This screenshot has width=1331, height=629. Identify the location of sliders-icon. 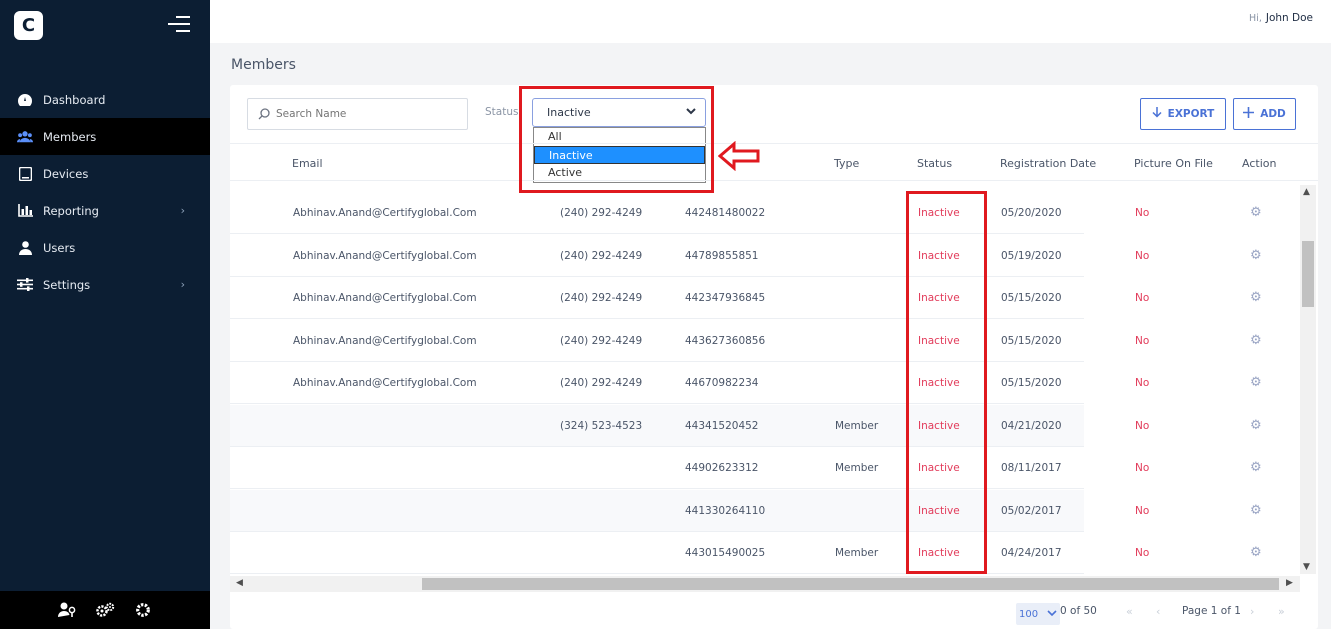
(25, 285).